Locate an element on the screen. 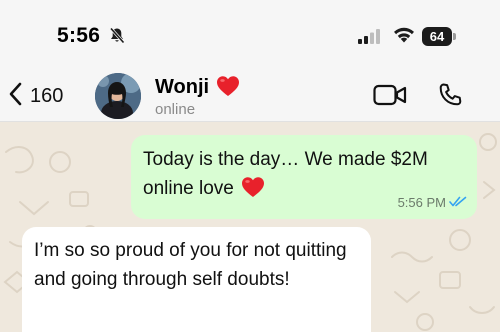 This screenshot has height=332, width=500. battery-level: 64 is located at coordinates (437, 36).